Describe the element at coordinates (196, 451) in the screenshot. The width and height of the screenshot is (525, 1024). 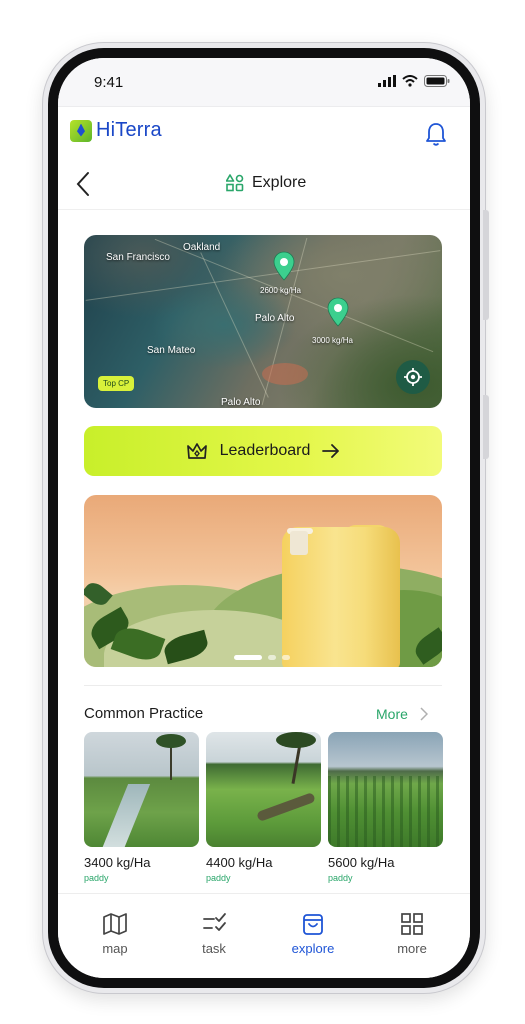
I see `crown-icon` at that location.